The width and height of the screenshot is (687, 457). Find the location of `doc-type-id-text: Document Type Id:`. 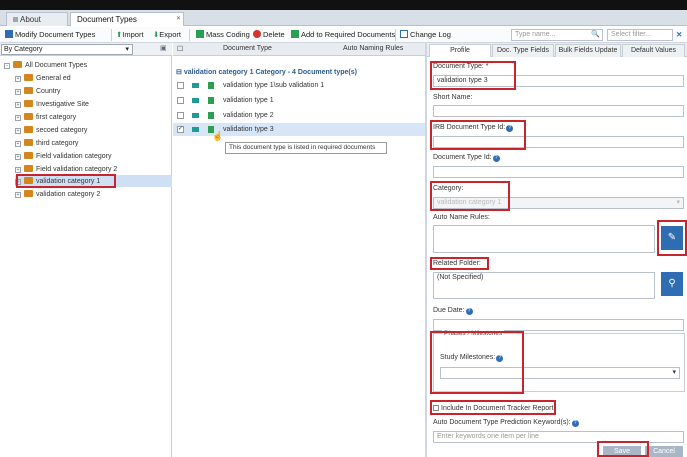

doc-type-id-text: Document Type Id: is located at coordinates (462, 157).